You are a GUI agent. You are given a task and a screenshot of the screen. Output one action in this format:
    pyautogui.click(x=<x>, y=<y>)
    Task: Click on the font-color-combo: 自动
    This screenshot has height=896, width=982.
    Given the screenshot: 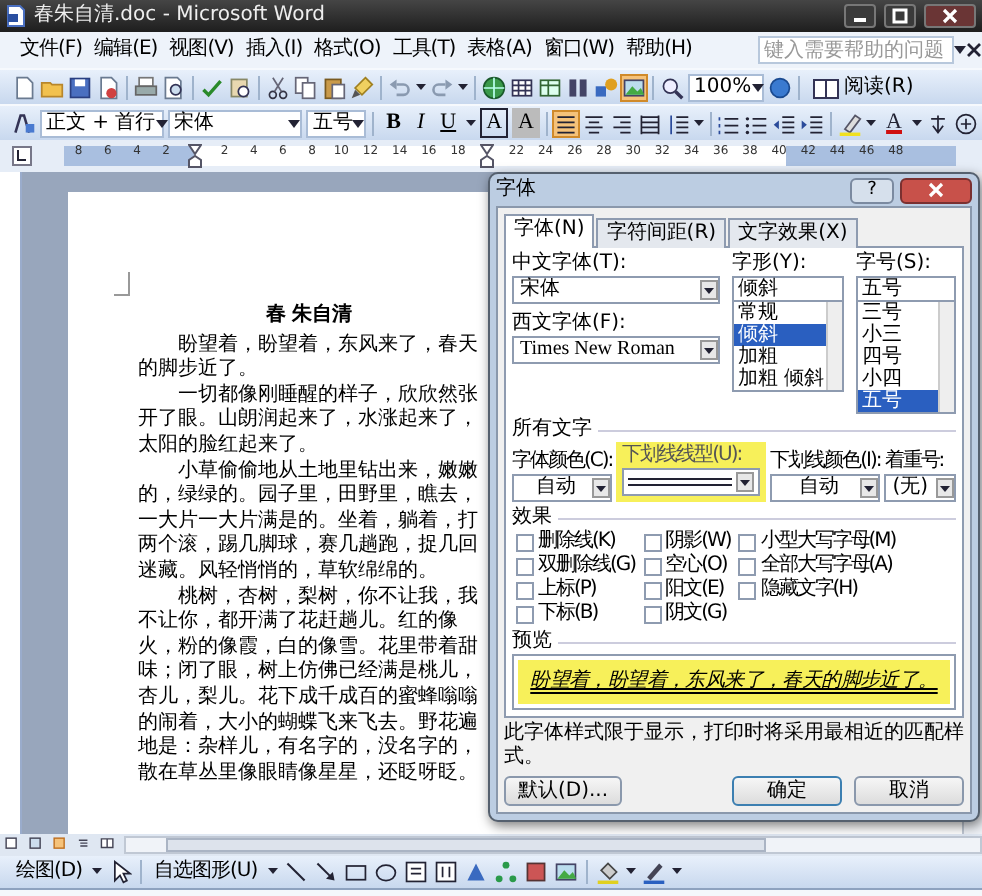 What is the action you would take?
    pyautogui.click(x=562, y=488)
    